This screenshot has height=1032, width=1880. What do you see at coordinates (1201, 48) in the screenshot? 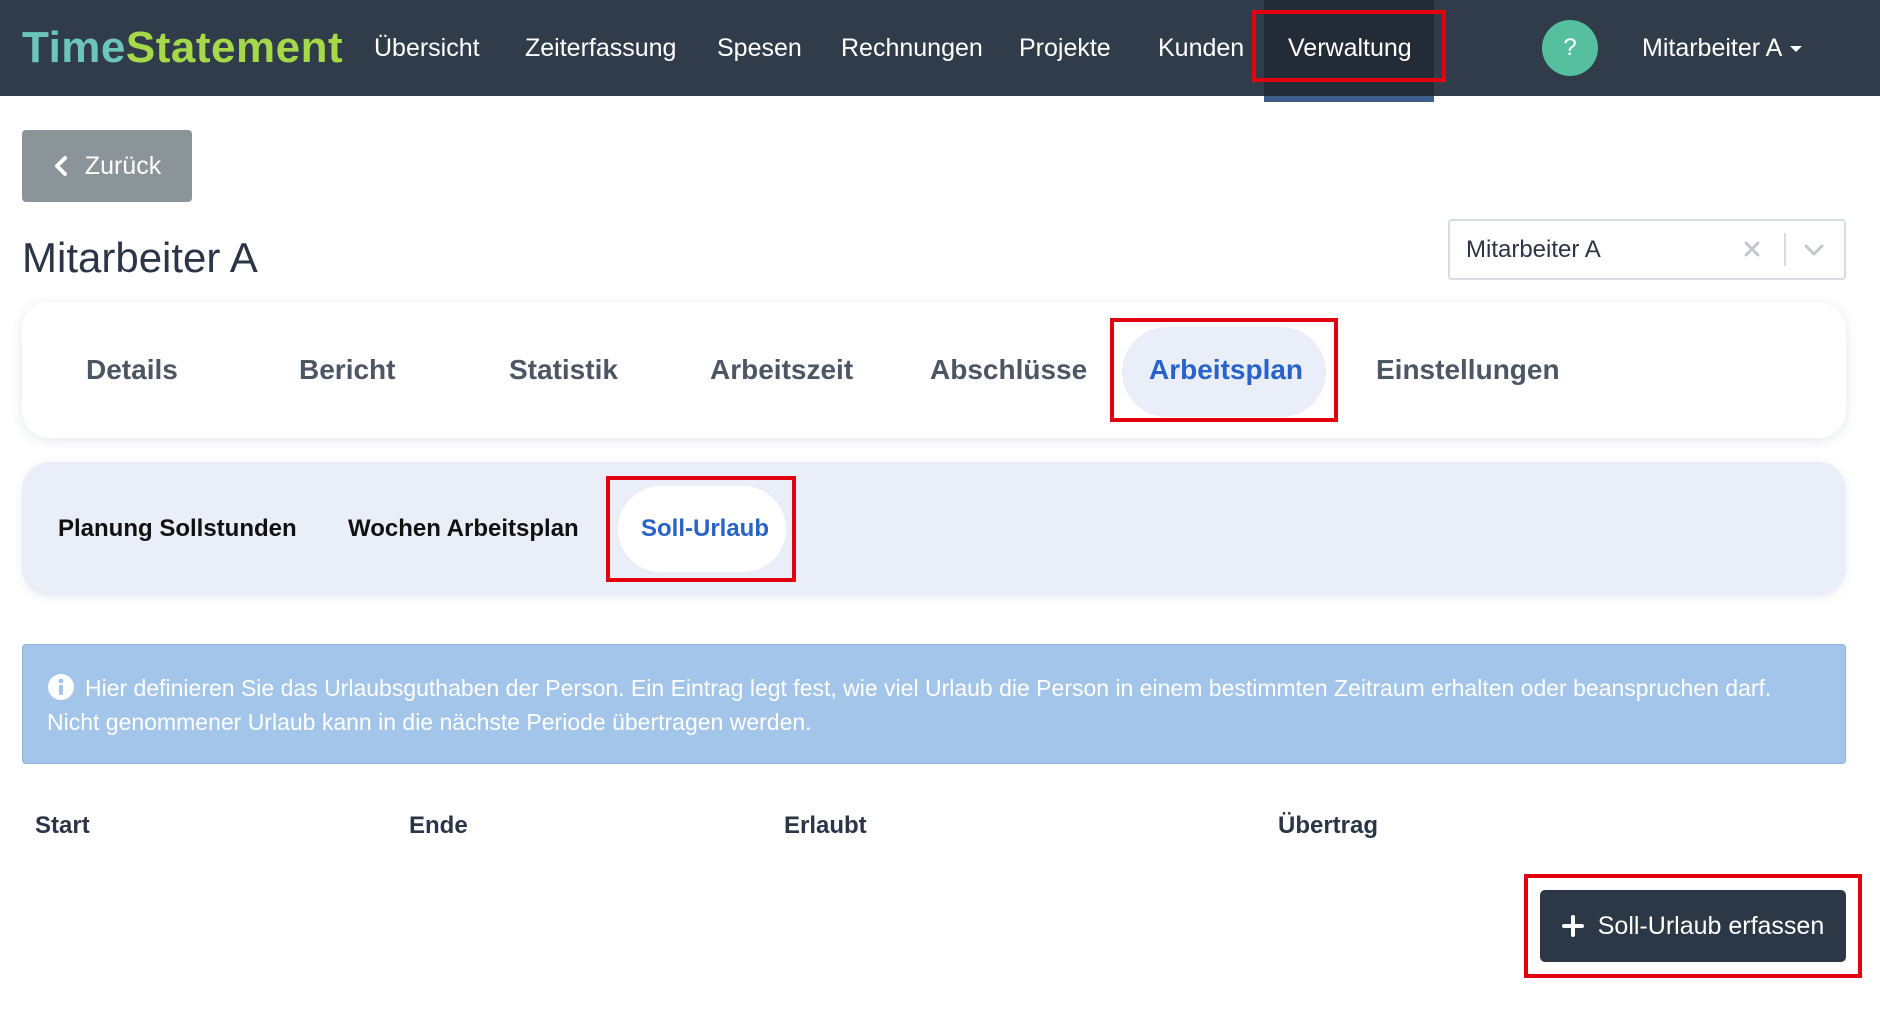
I see `nav-item-kunden: Kunden` at bounding box center [1201, 48].